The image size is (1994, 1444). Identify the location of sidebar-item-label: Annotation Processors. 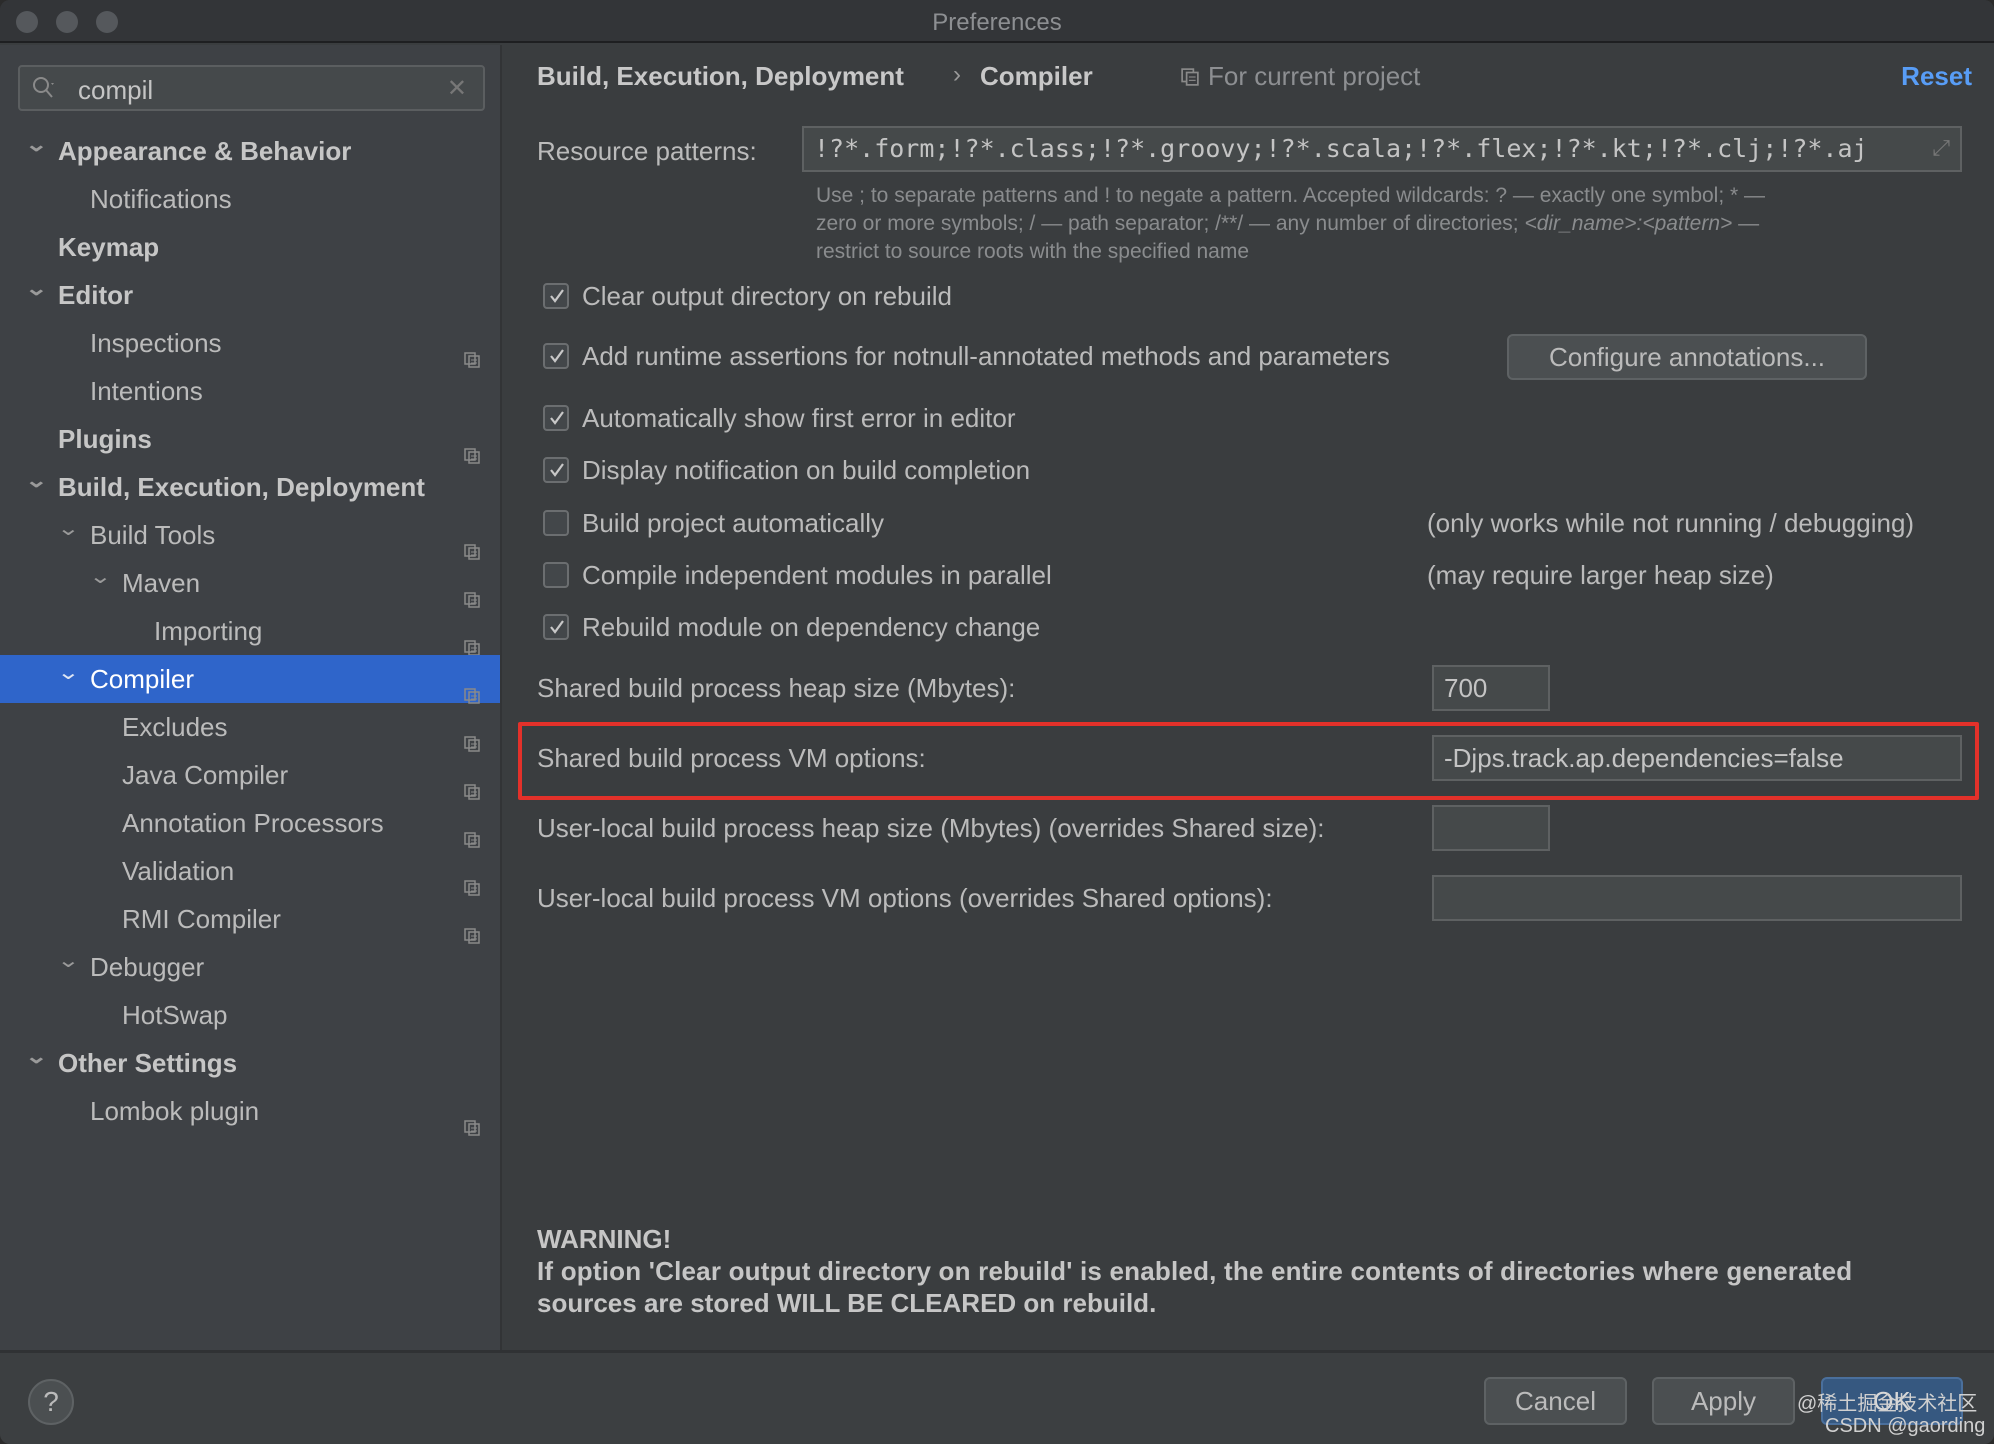
(253, 823).